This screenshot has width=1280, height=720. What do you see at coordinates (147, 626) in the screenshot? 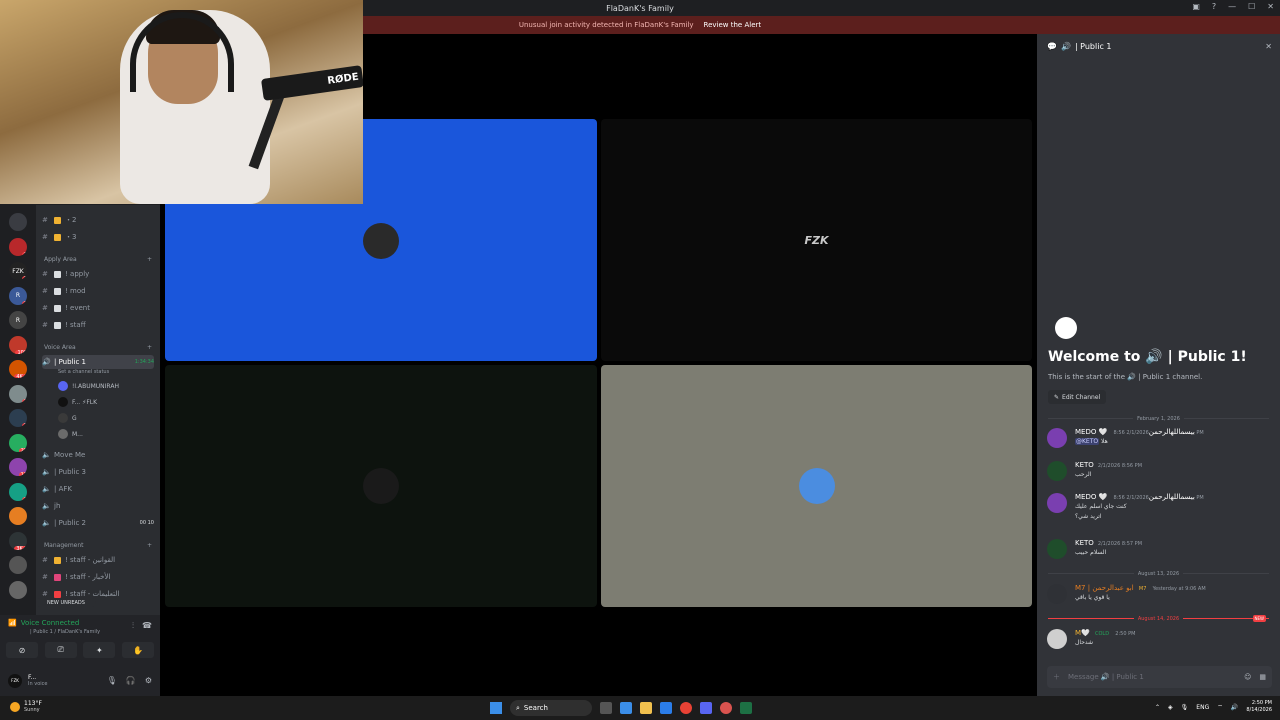
I see `disconnect-icon: ☎` at bounding box center [147, 626].